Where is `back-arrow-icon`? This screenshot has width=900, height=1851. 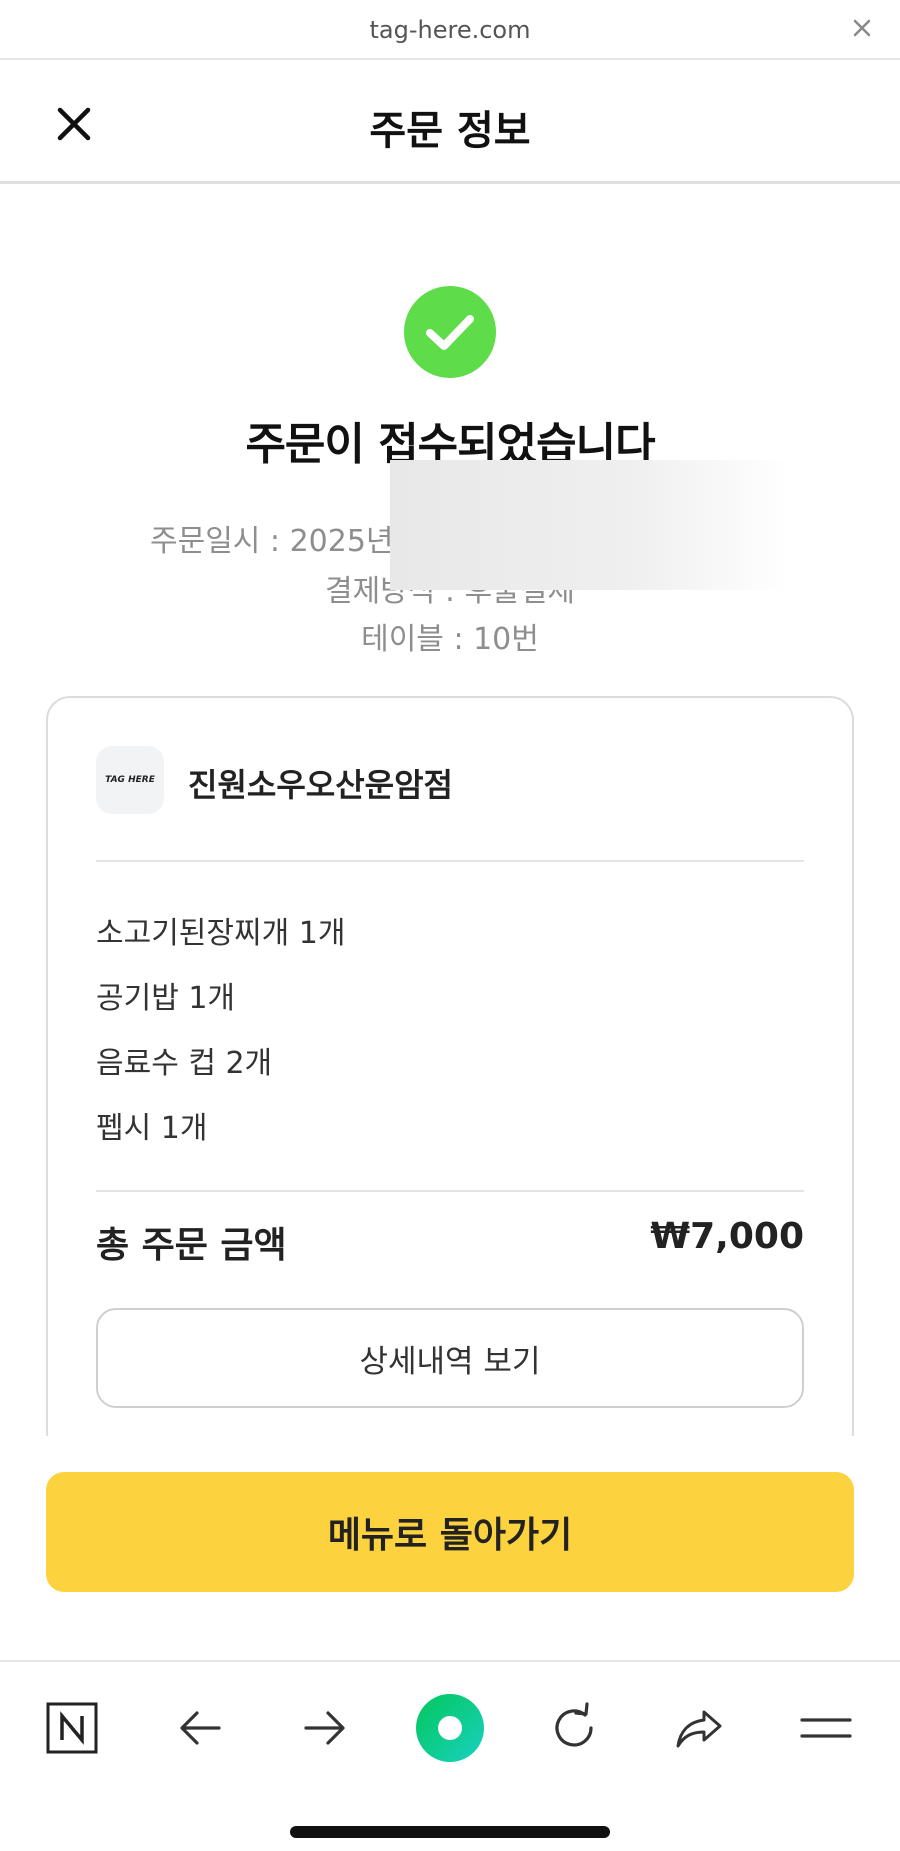
back-arrow-icon is located at coordinates (200, 1728).